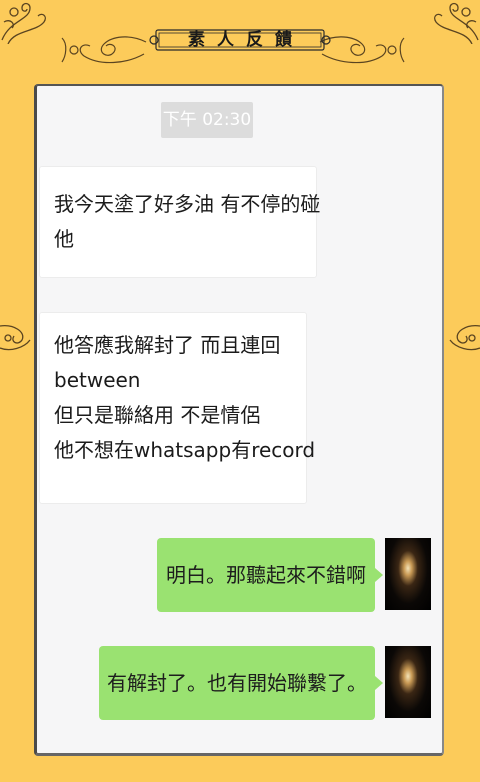 The image size is (480, 782). What do you see at coordinates (185, 450) in the screenshot?
I see `message-line: 他不想在whatsapp有record` at bounding box center [185, 450].